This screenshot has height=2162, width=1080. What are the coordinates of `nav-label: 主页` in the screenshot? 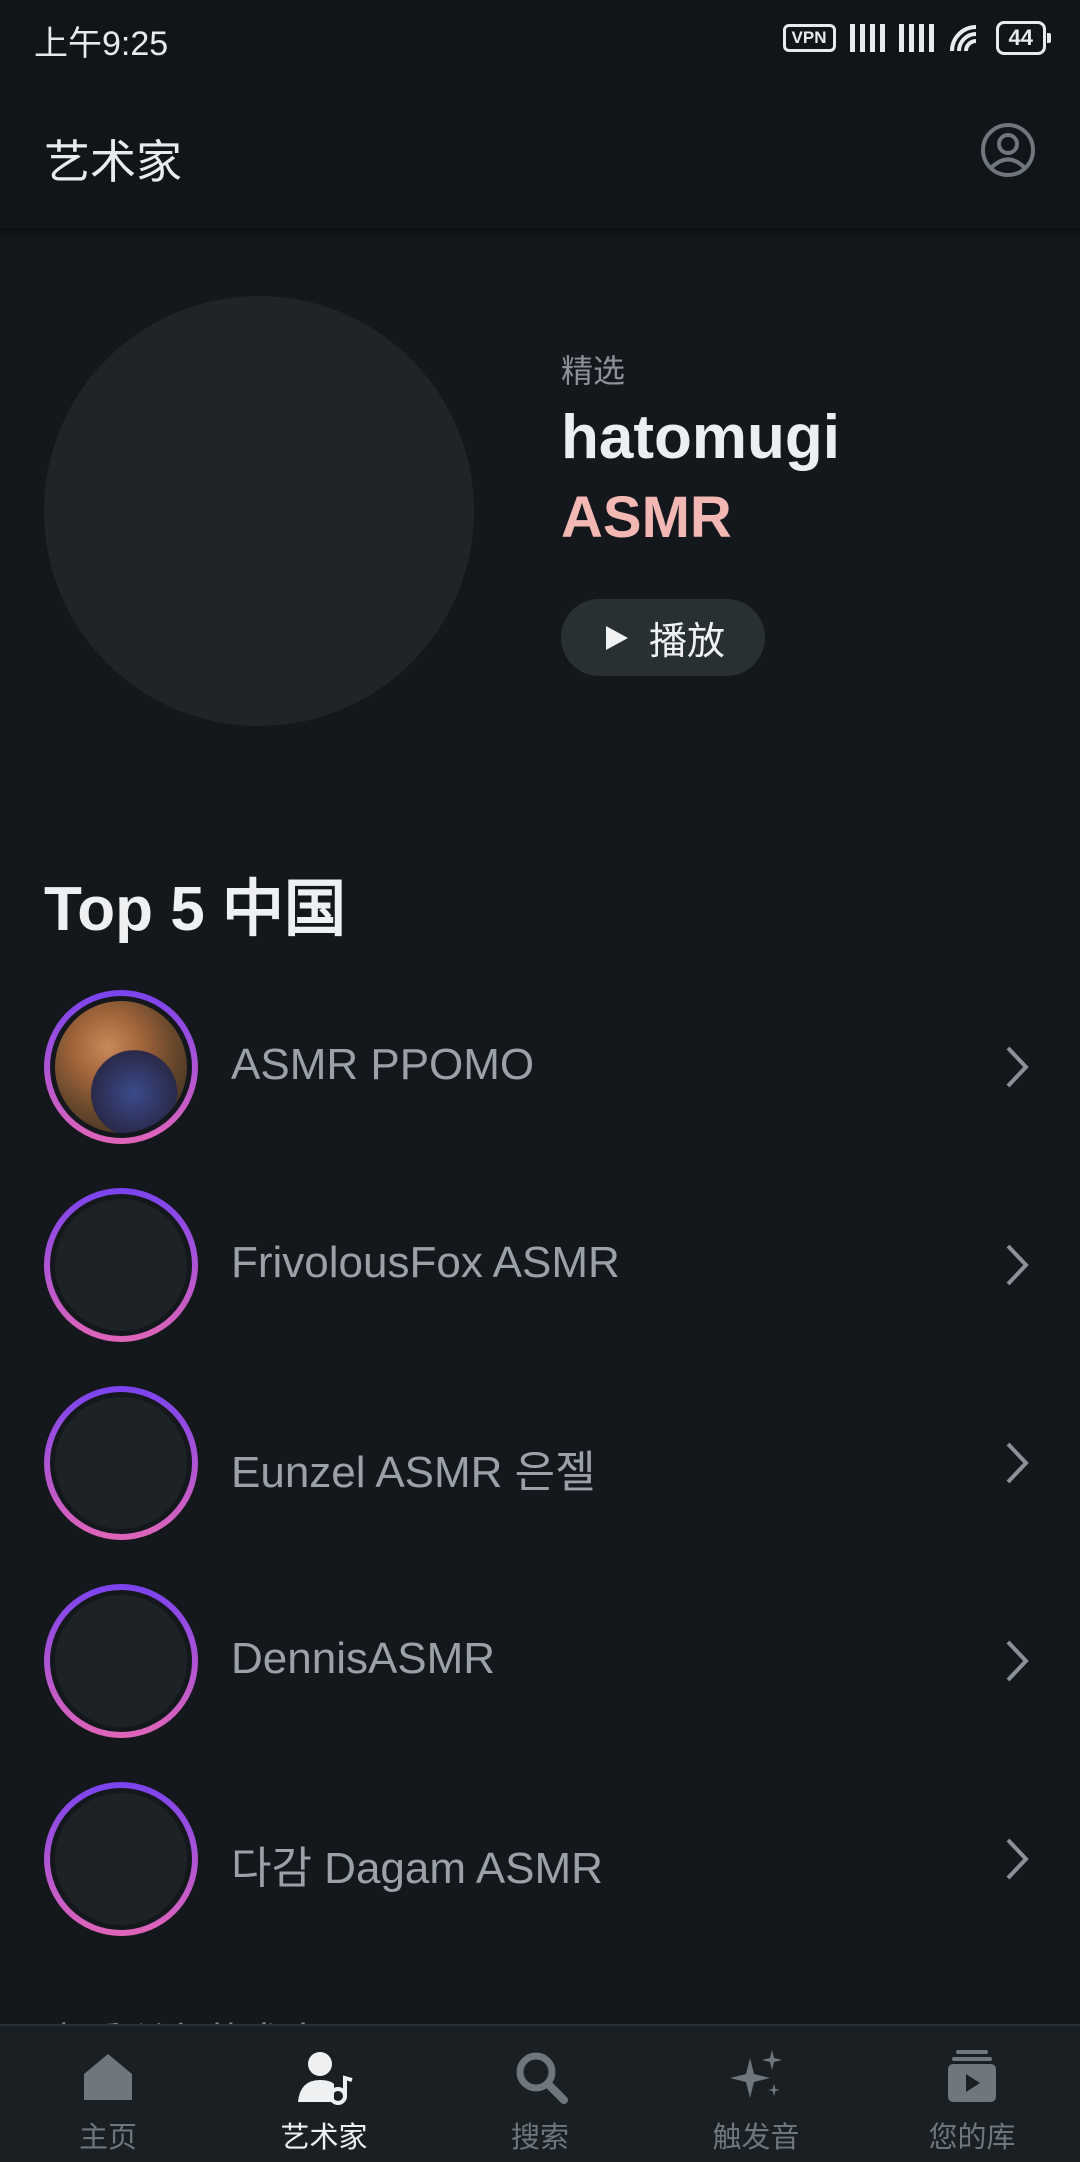 It's located at (107, 2138).